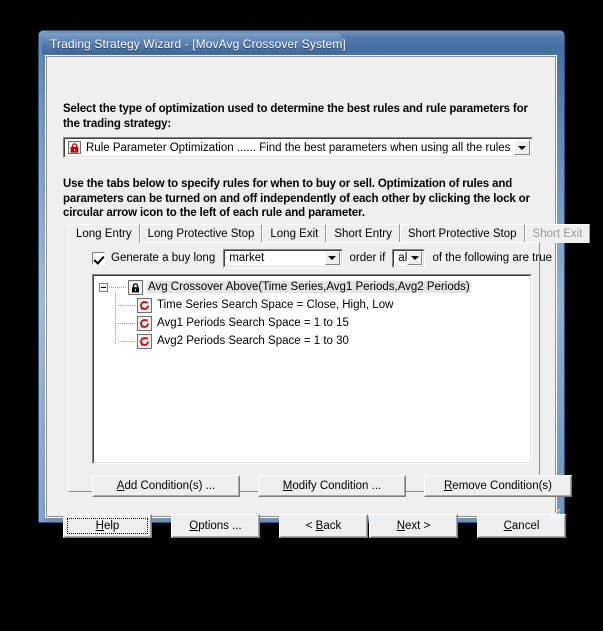 Image resolution: width=603 pixels, height=631 pixels. What do you see at coordinates (287, 486) in the screenshot?
I see `accel-letter: M` at bounding box center [287, 486].